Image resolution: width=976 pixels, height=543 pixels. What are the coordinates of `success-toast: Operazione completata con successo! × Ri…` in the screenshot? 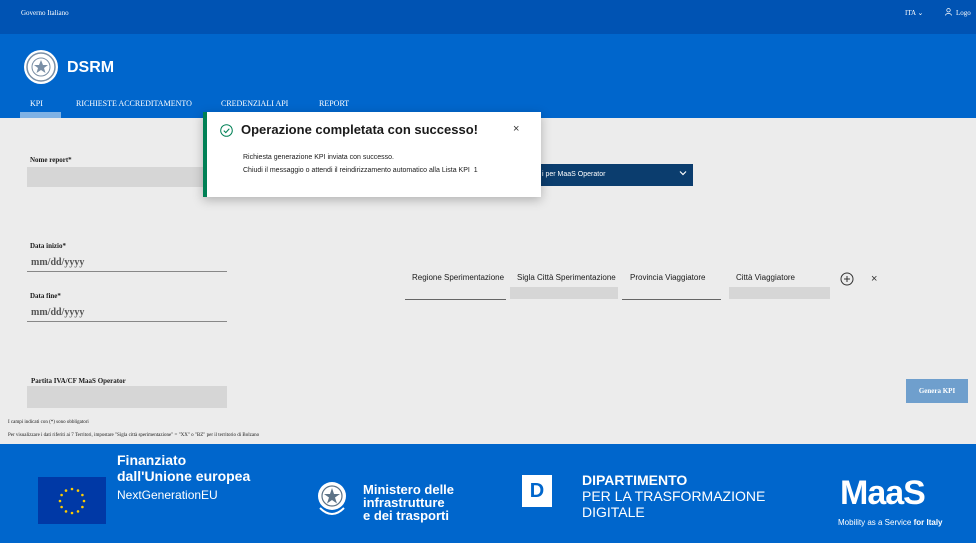 It's located at (372, 154).